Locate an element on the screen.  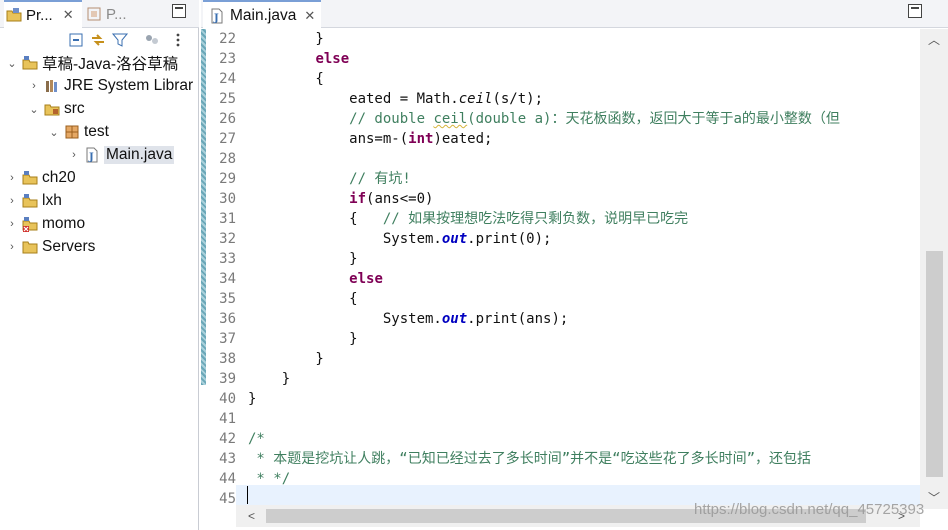
line-number: 23 is located at coordinates (227, 59).